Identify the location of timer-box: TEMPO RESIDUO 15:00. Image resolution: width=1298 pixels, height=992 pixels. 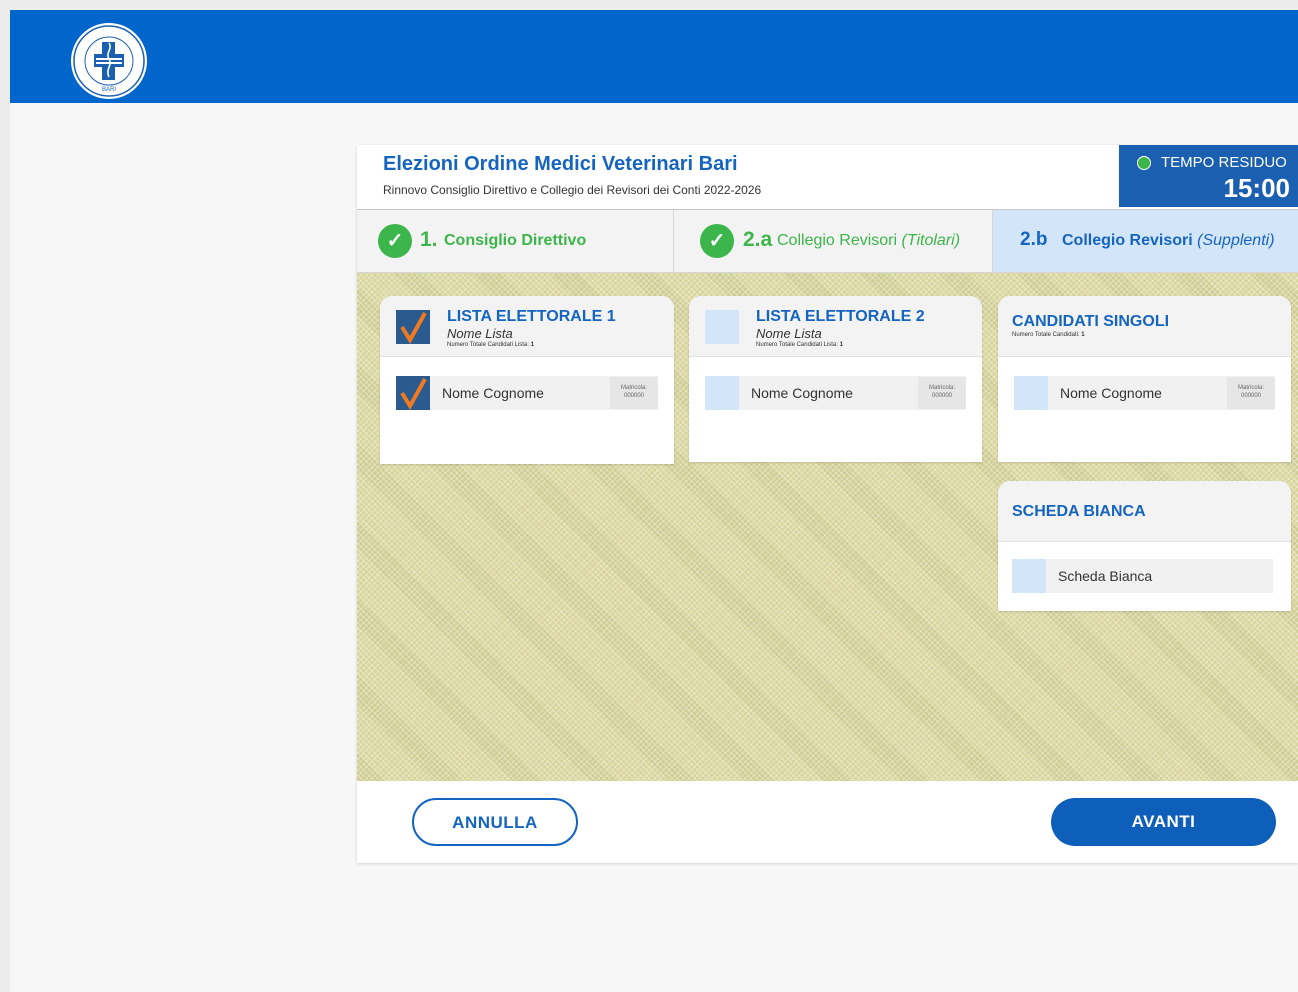
(1208, 176).